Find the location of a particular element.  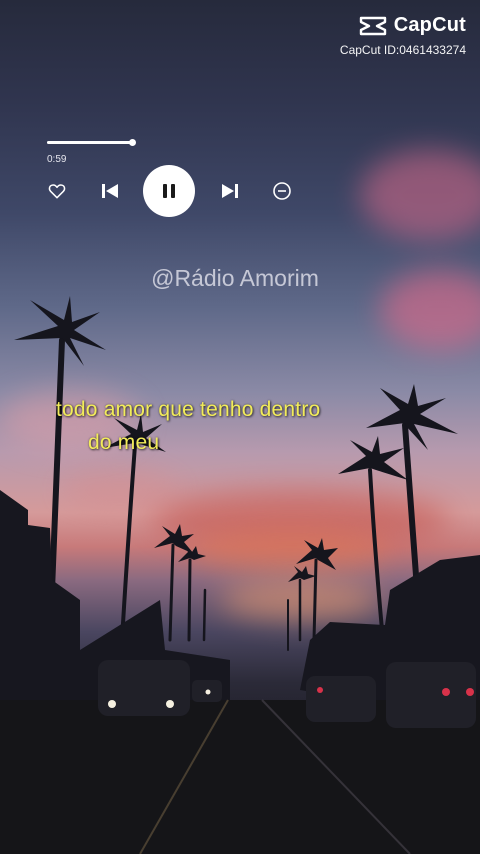

channel-handle: @Rádio Amorim is located at coordinates (235, 278).